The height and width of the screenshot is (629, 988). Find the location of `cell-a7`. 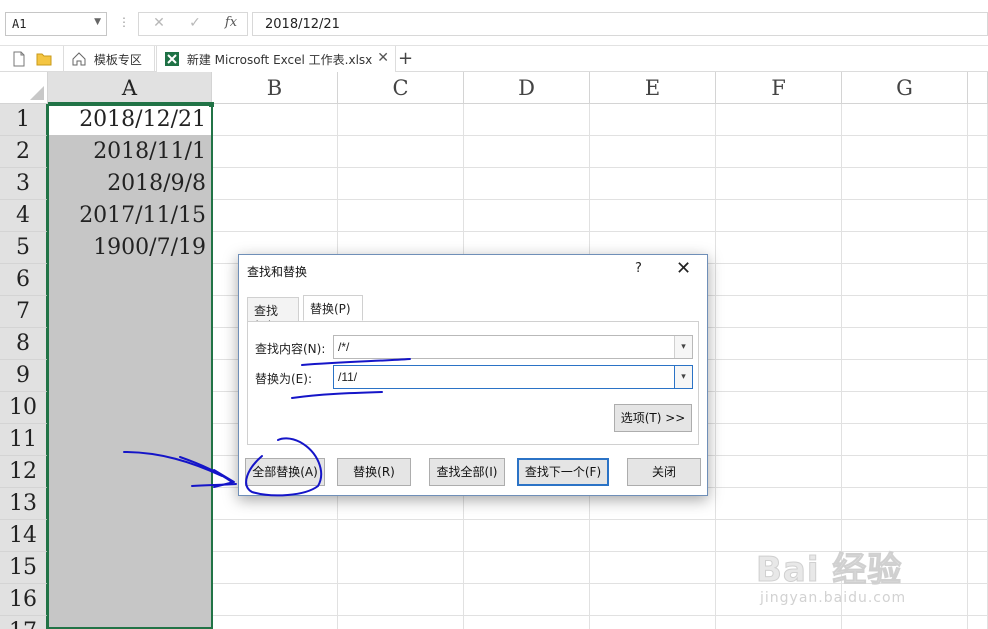

cell-a7 is located at coordinates (130, 312).